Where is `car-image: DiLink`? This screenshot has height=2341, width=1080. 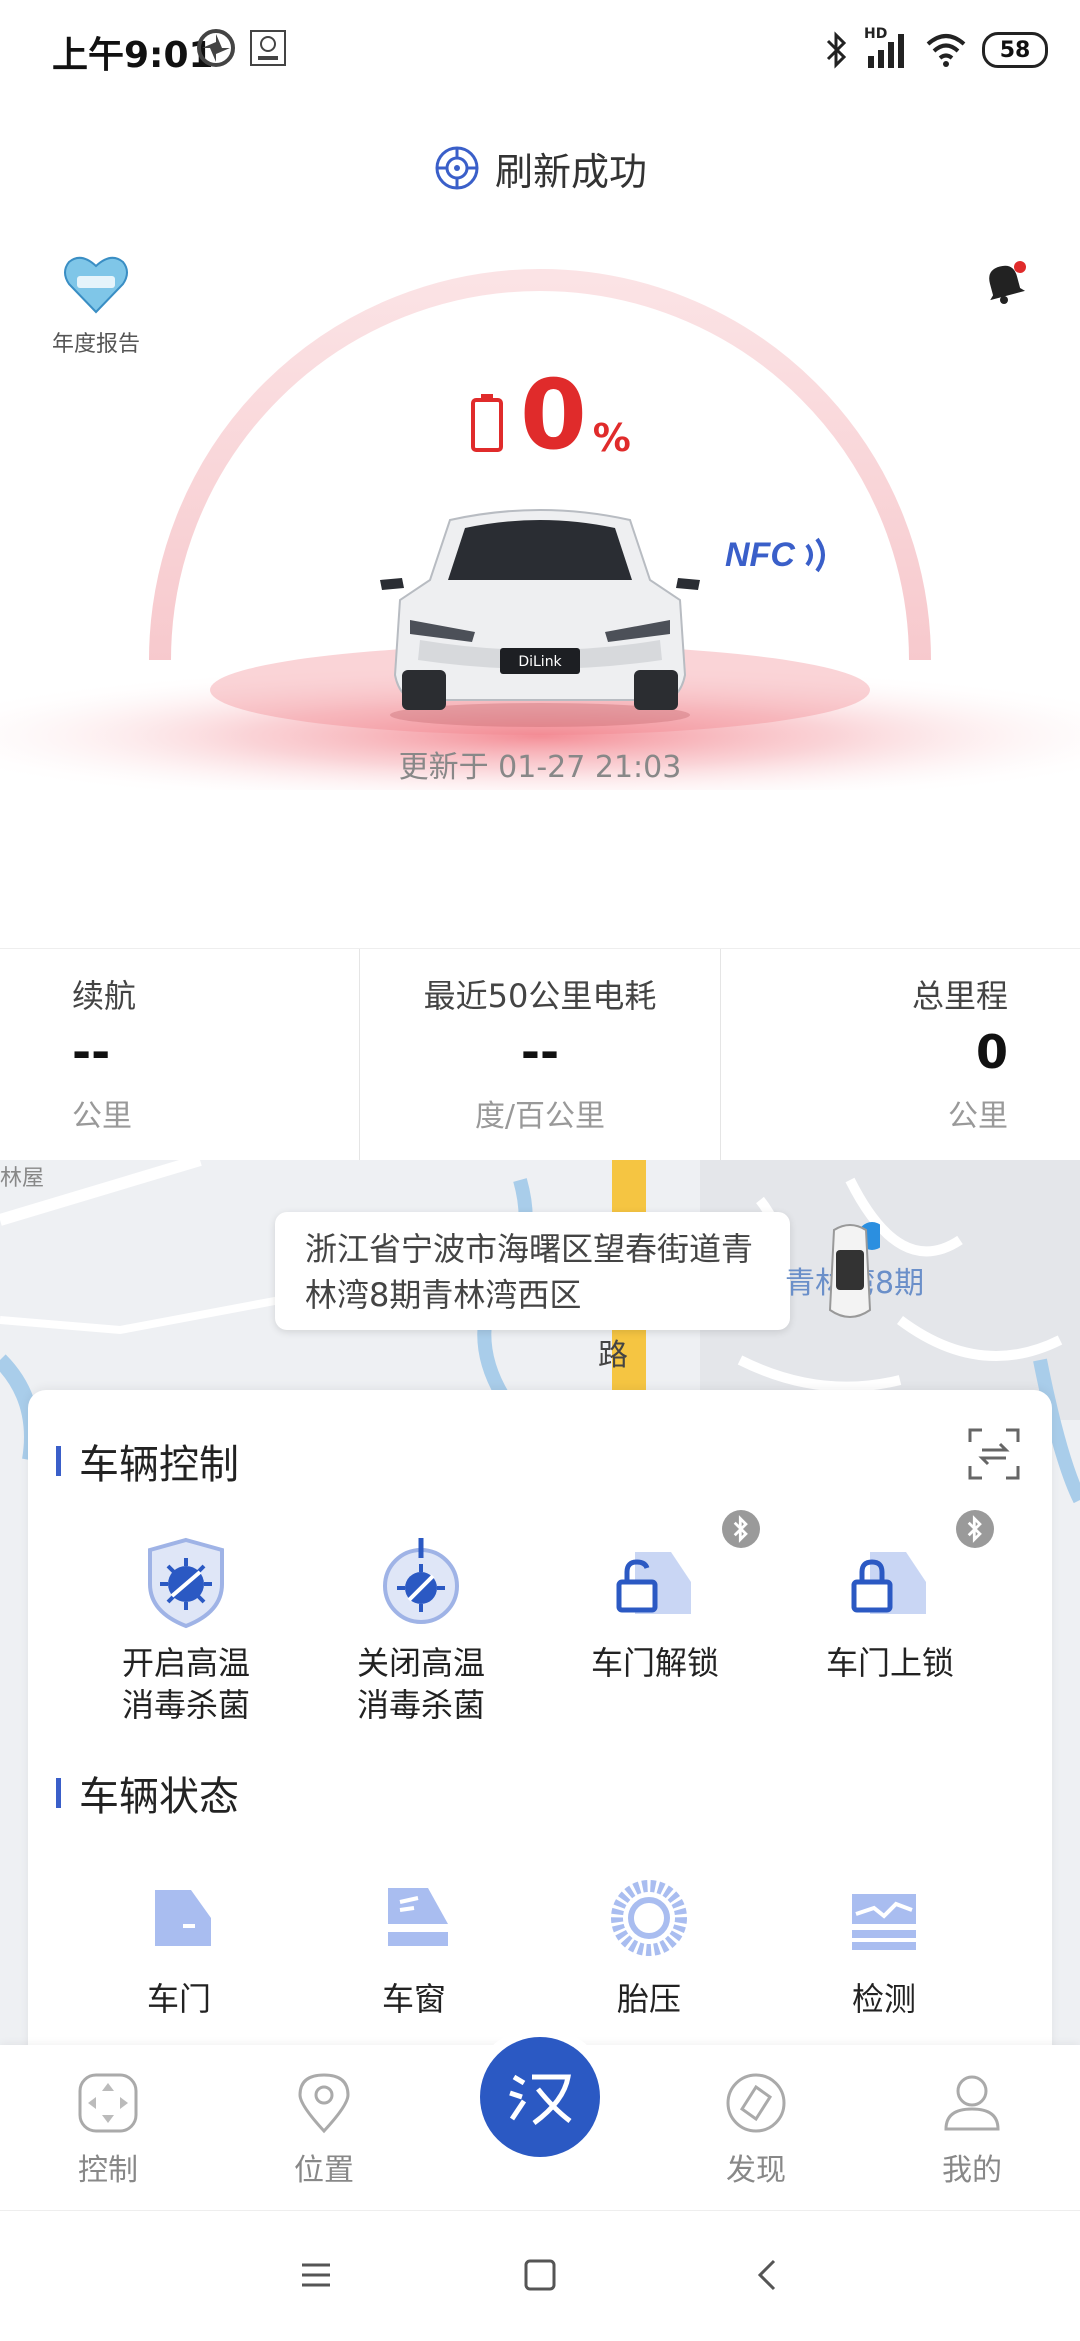
car-image: DiLink is located at coordinates (540, 618).